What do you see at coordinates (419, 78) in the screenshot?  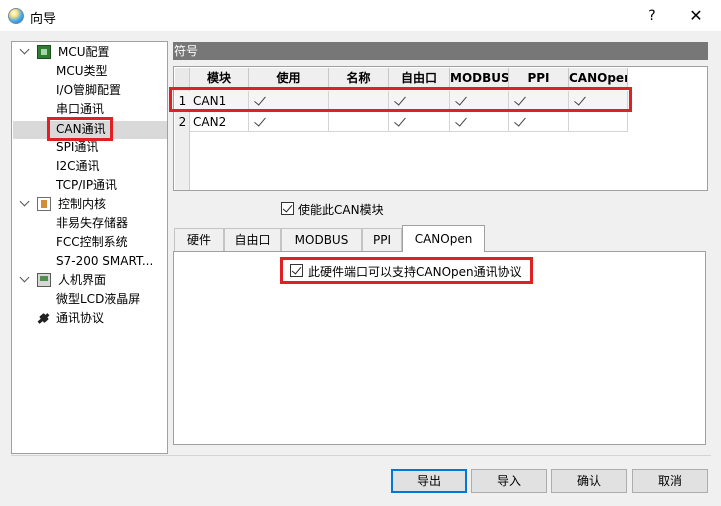 I see `column-header-free-port: 自由口` at bounding box center [419, 78].